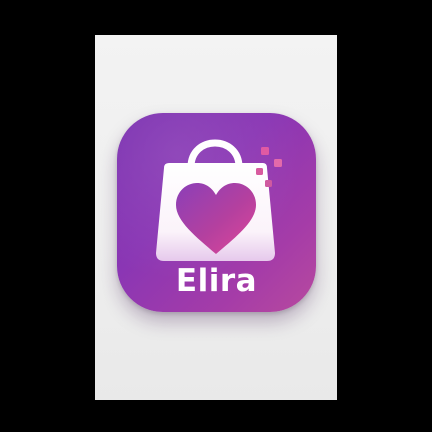 This screenshot has height=432, width=432. What do you see at coordinates (216, 281) in the screenshot?
I see `app-name-label: Elira` at bounding box center [216, 281].